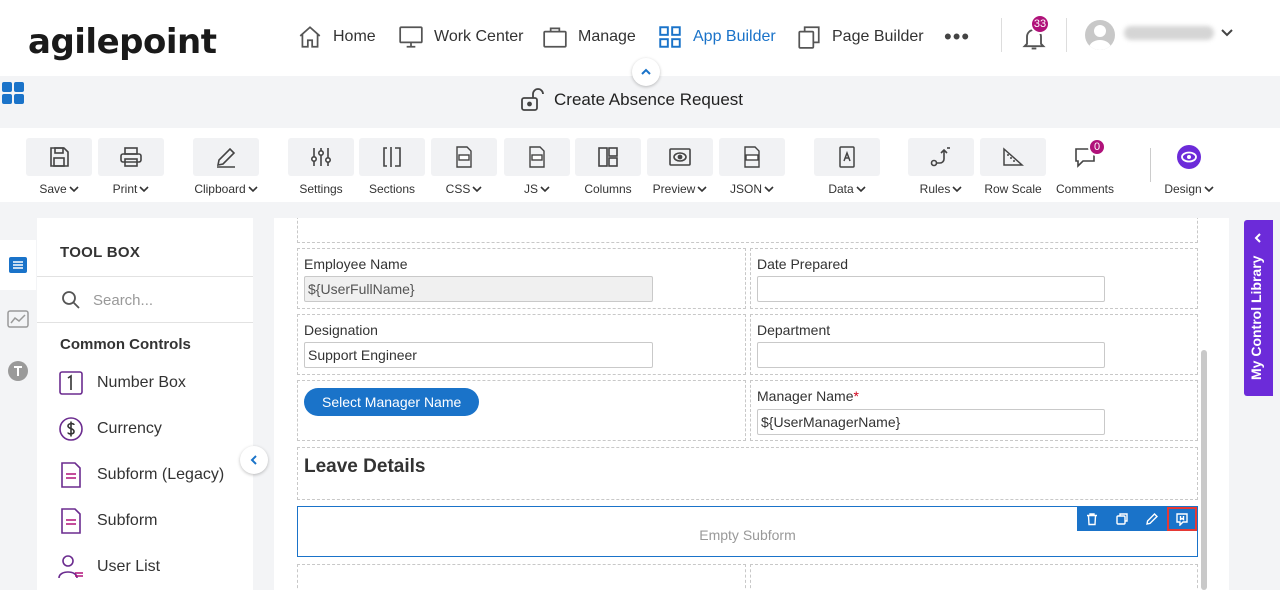  I want to click on agilepoint-logo: agilepoint, so click(122, 42).